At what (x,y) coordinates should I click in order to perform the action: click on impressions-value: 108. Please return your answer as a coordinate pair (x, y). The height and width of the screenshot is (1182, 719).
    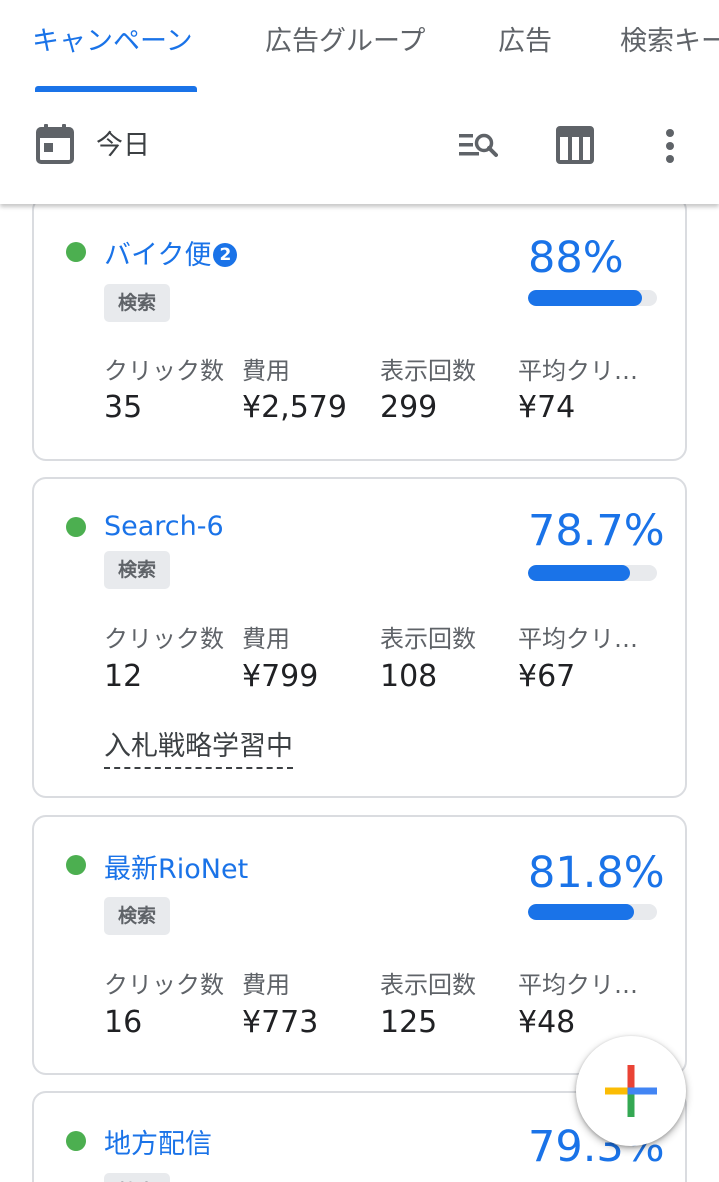
    Looking at the image, I should click on (409, 676).